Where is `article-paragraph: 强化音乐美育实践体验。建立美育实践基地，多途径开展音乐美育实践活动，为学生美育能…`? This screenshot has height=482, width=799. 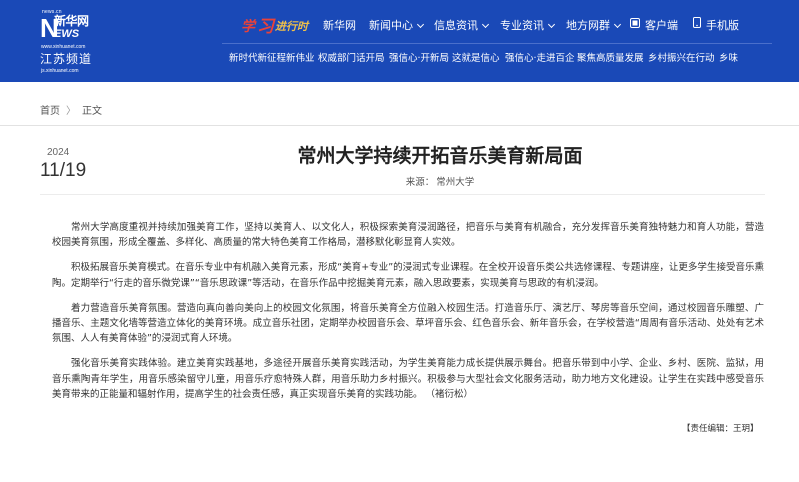
article-paragraph: 强化音乐美育实践体验。建立美育实践基地，多途径开展音乐美育实践活动，为学生美育能… is located at coordinates (408, 379).